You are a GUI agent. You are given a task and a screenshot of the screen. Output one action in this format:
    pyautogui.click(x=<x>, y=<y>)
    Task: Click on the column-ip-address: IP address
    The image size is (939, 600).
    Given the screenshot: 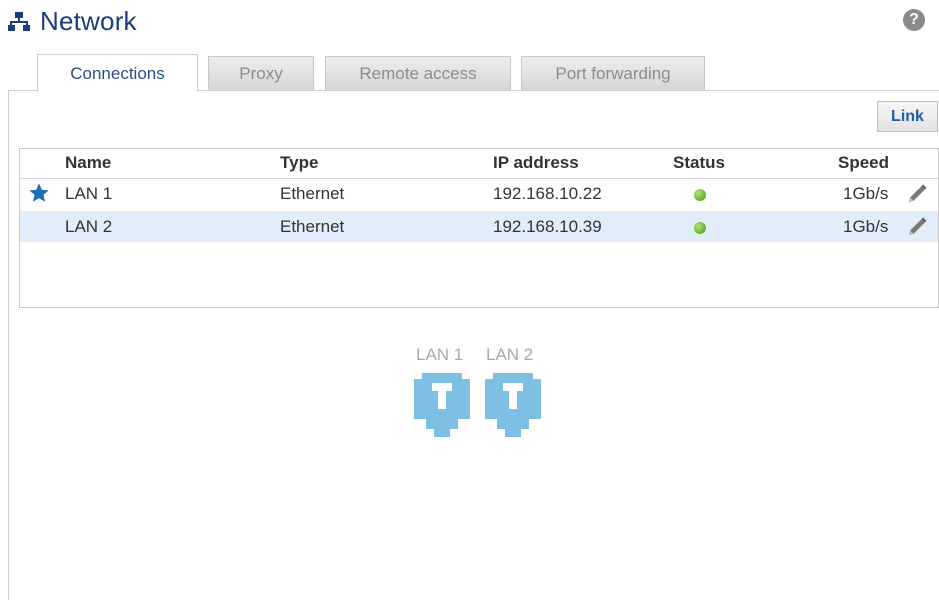 What is the action you would take?
    pyautogui.click(x=536, y=163)
    